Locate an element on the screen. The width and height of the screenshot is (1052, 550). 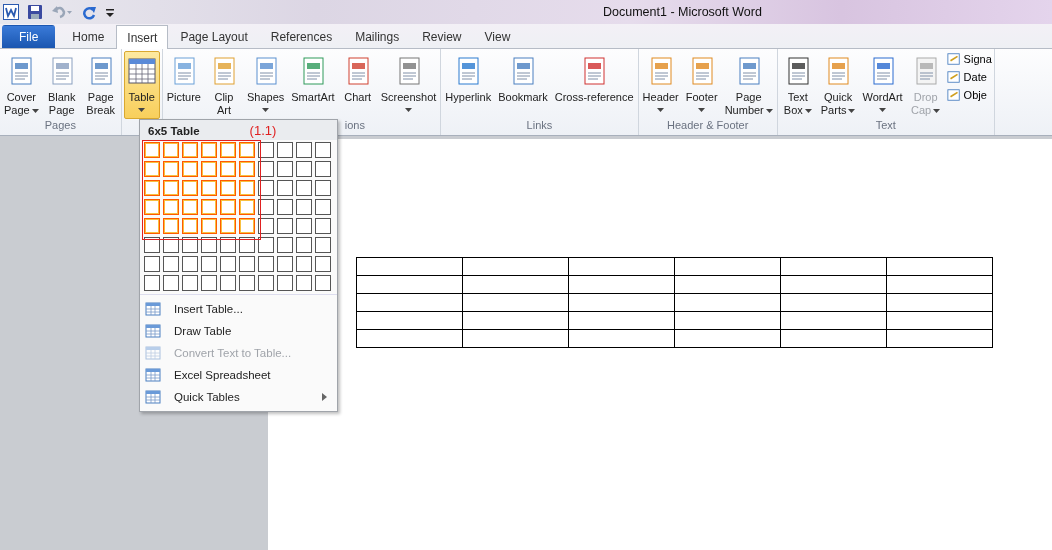
menu-item: Draw Table is located at coordinates (238, 331).